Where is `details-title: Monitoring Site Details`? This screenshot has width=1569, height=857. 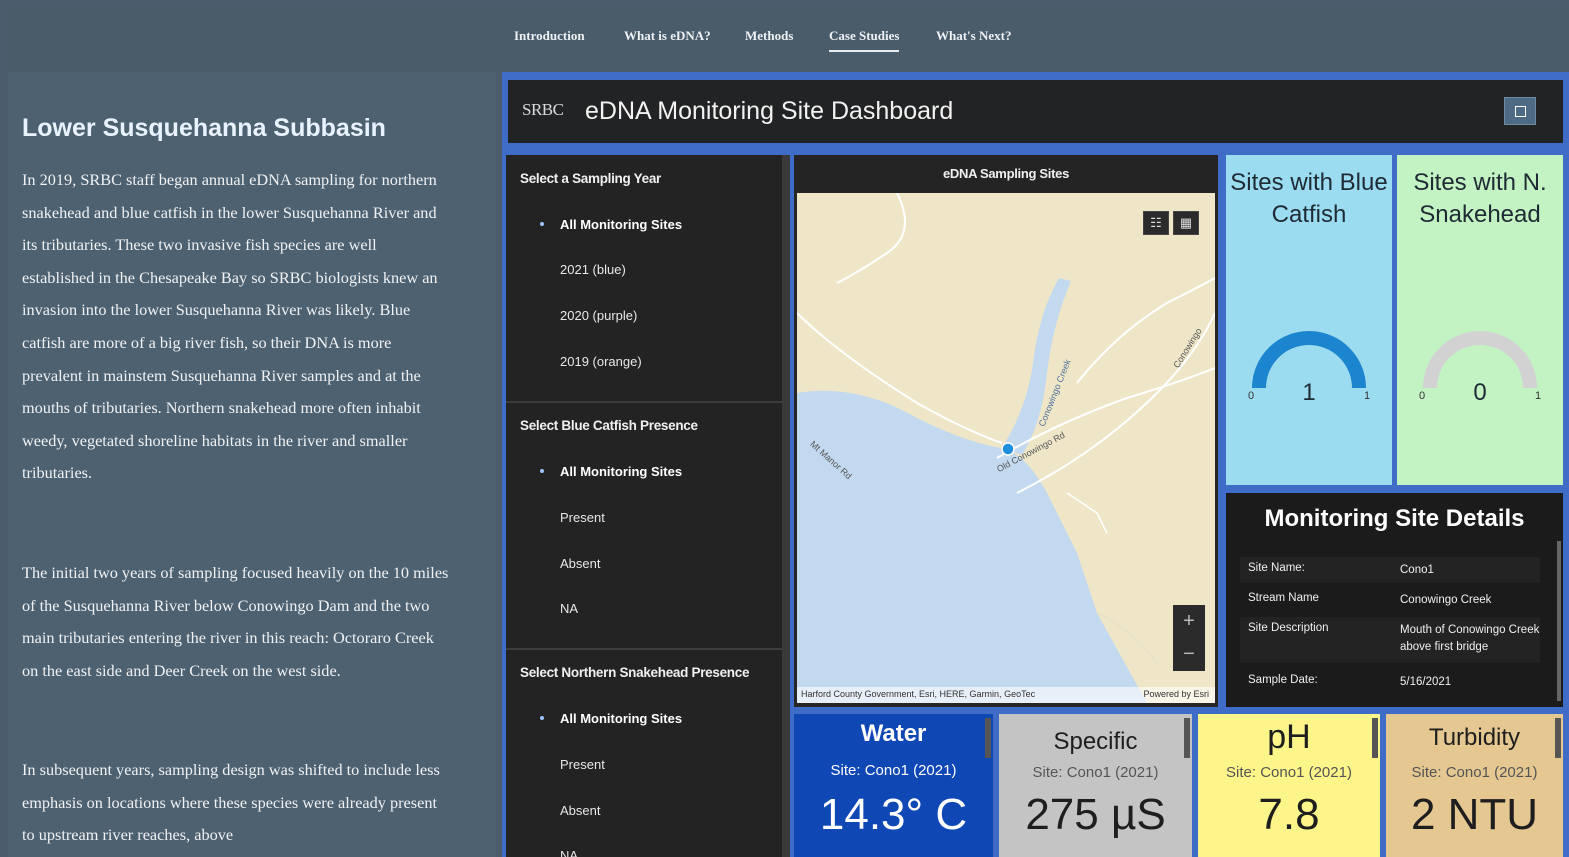 details-title: Monitoring Site Details is located at coordinates (1394, 518).